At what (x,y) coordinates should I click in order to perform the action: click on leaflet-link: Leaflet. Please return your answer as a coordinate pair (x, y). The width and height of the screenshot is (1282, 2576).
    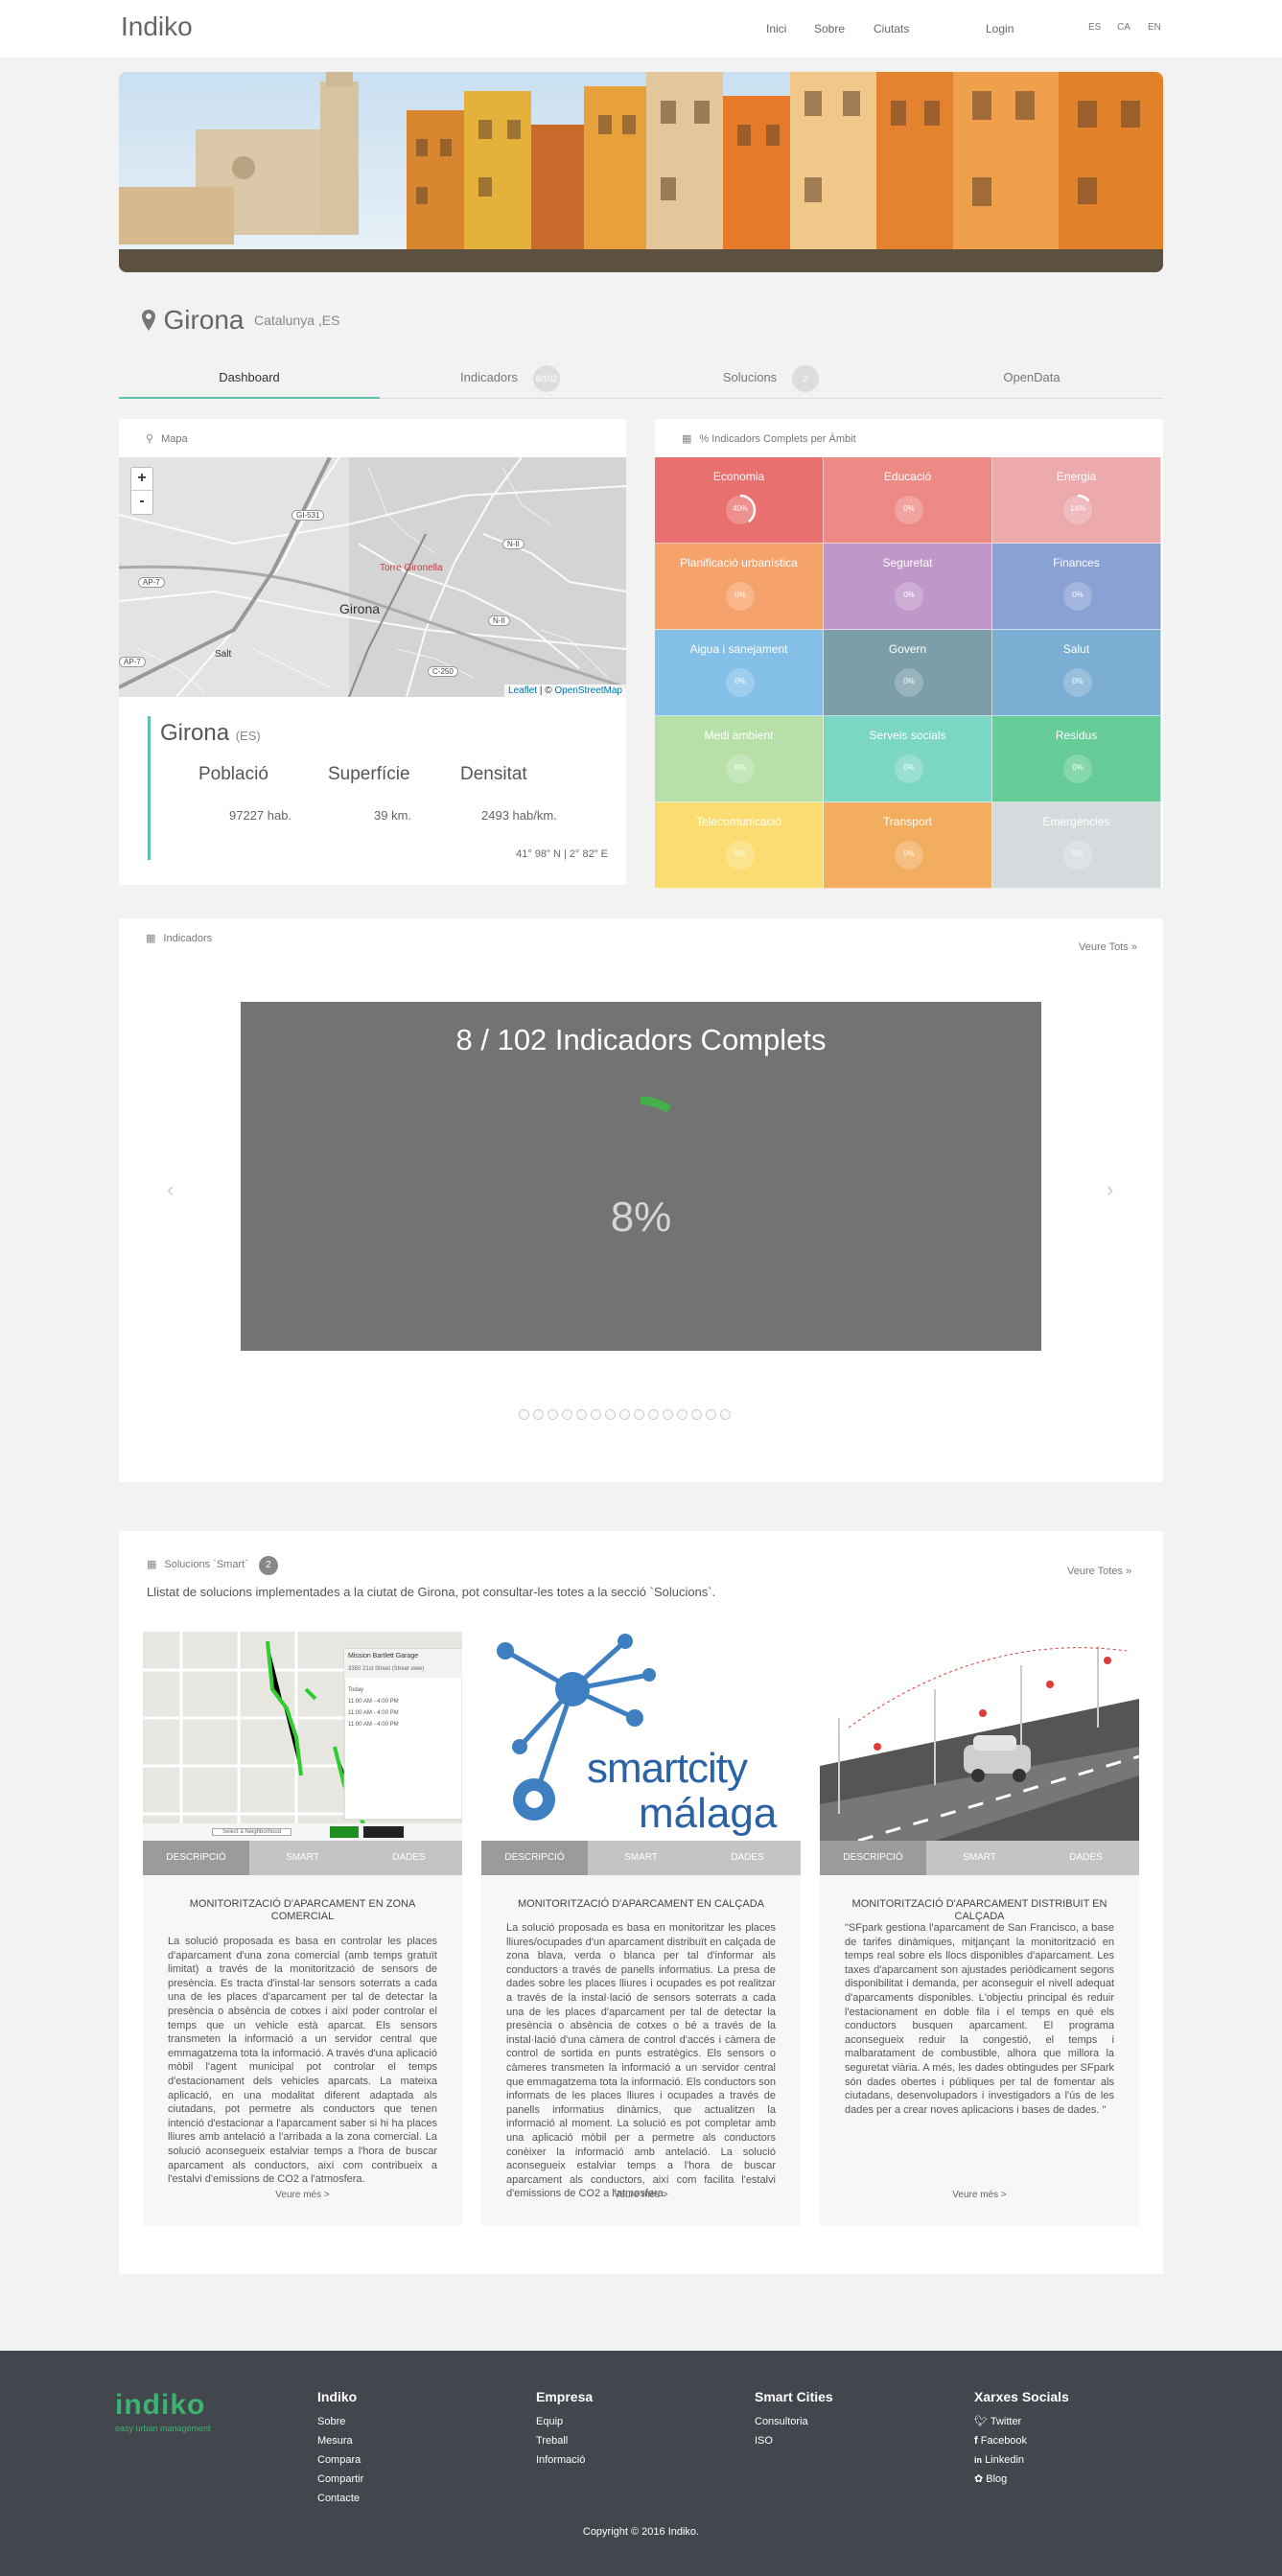
    Looking at the image, I should click on (522, 690).